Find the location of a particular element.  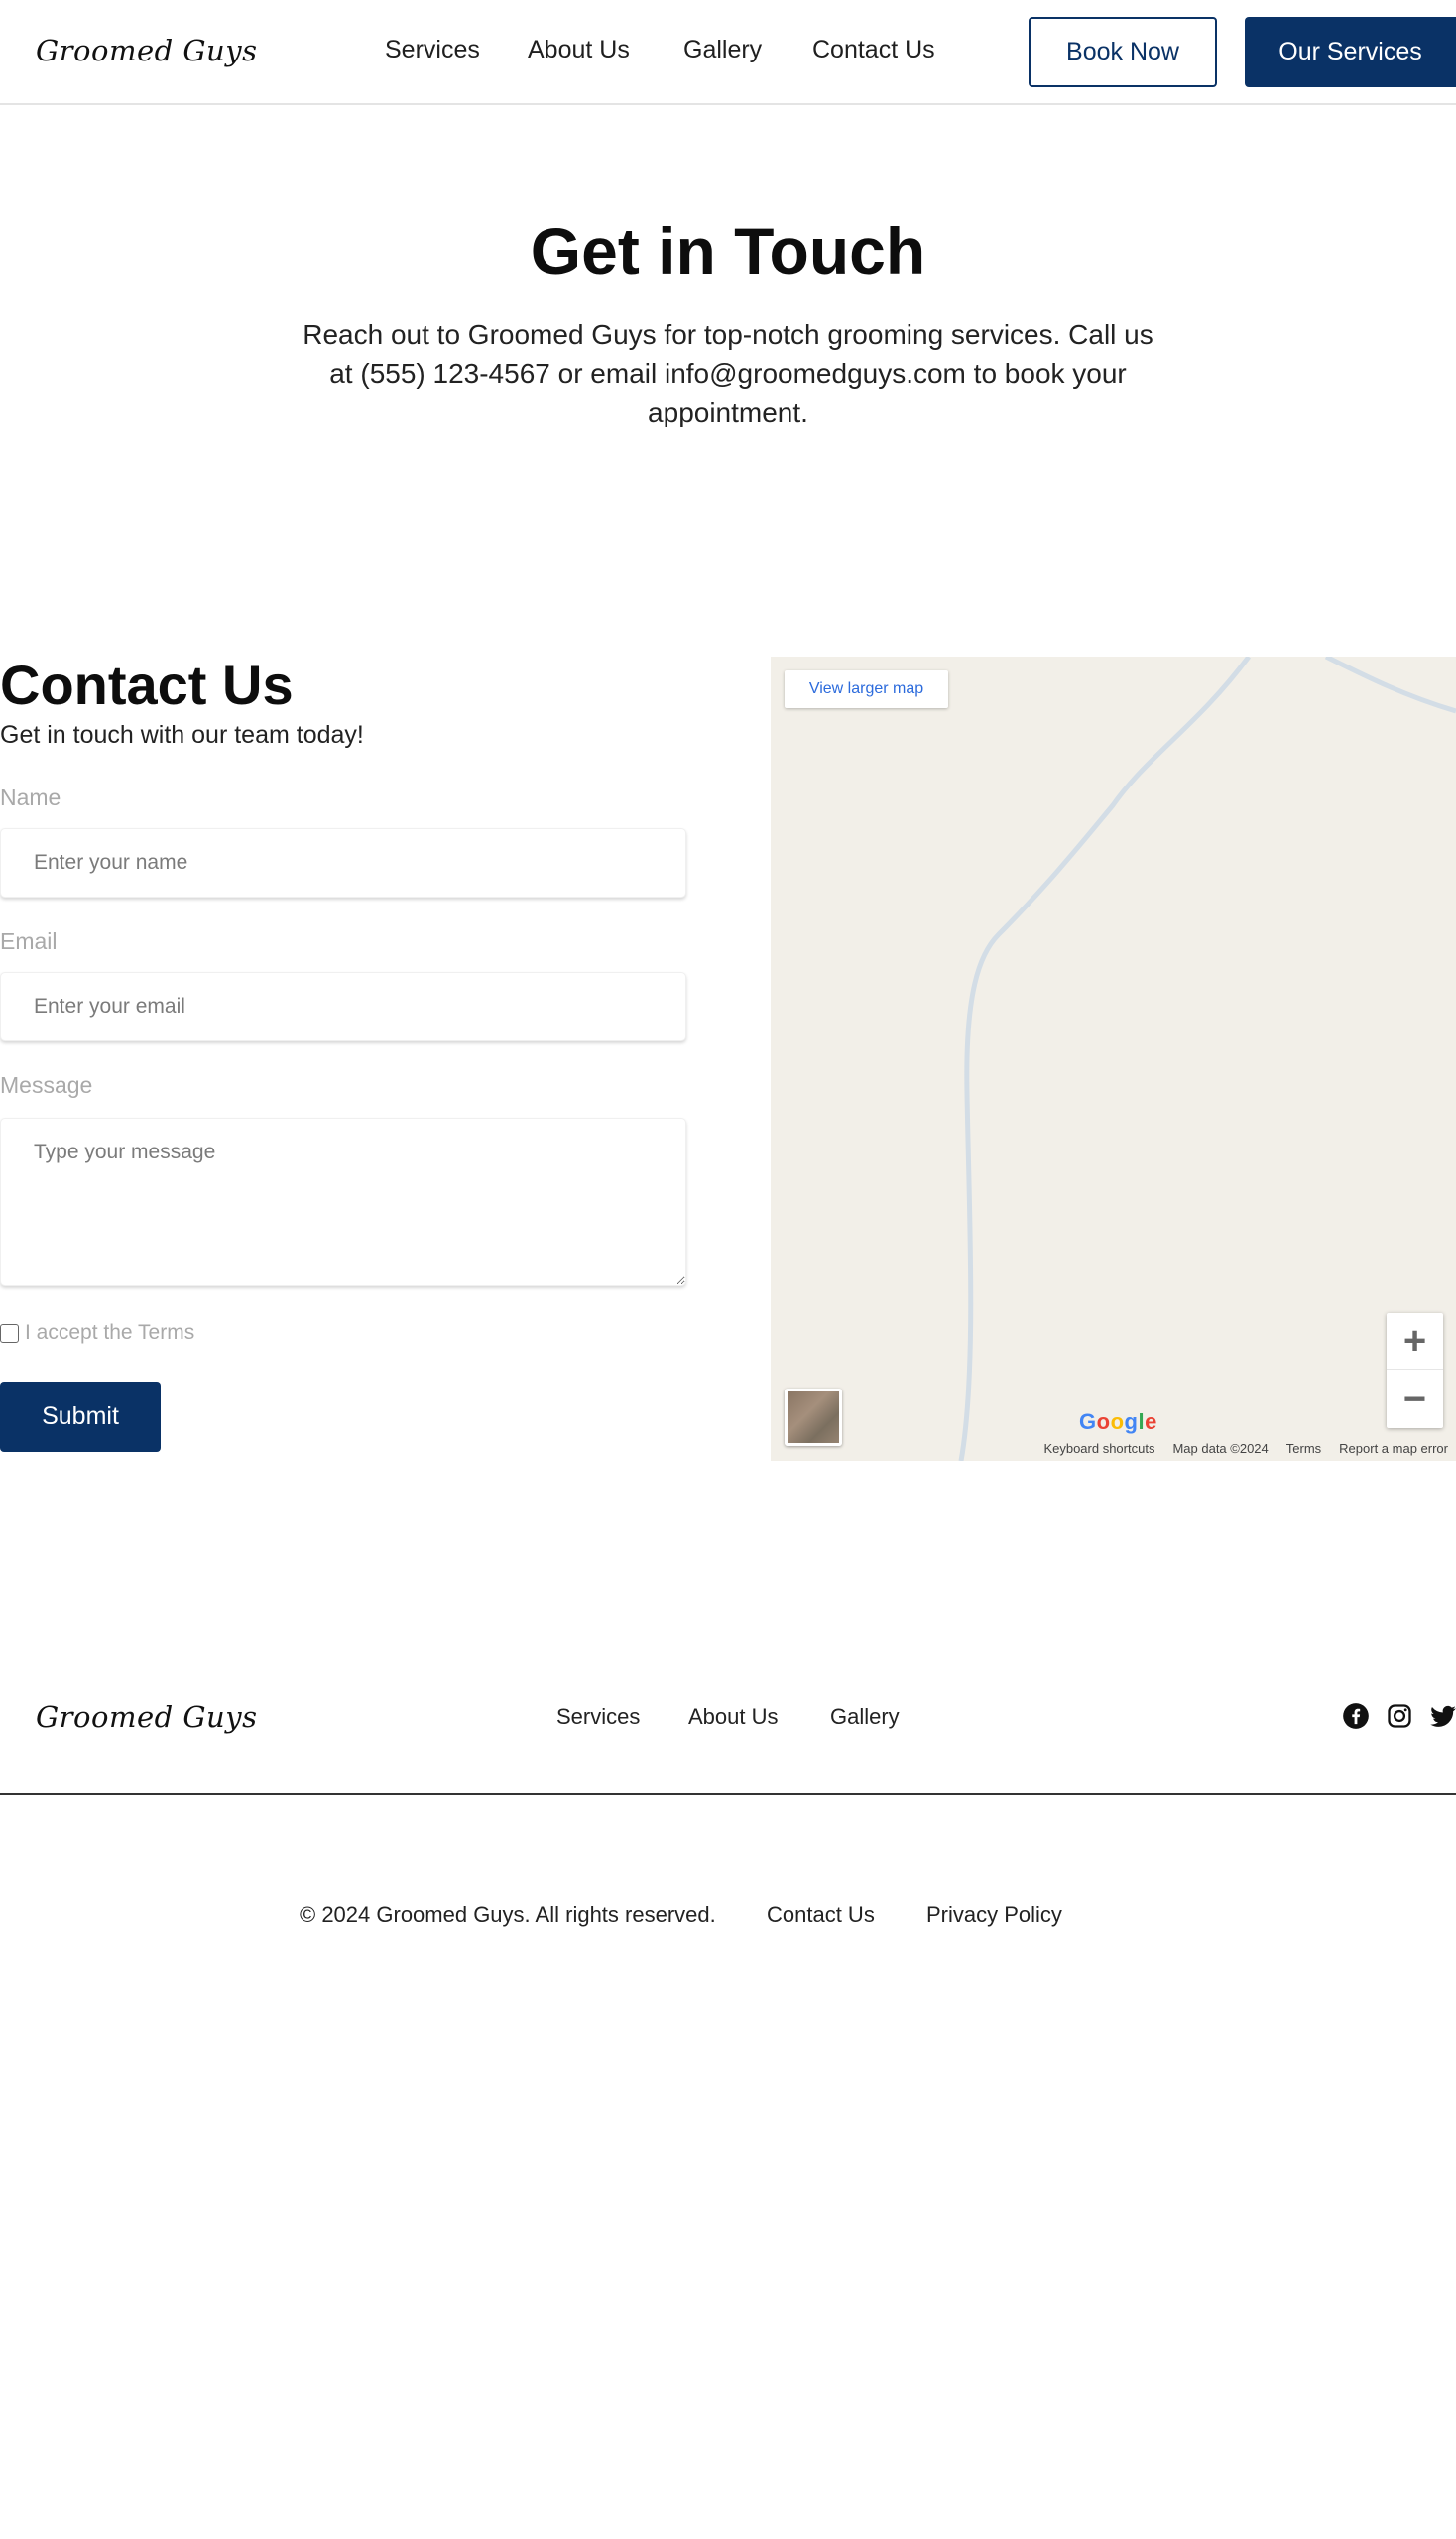

name-input is located at coordinates (343, 863).